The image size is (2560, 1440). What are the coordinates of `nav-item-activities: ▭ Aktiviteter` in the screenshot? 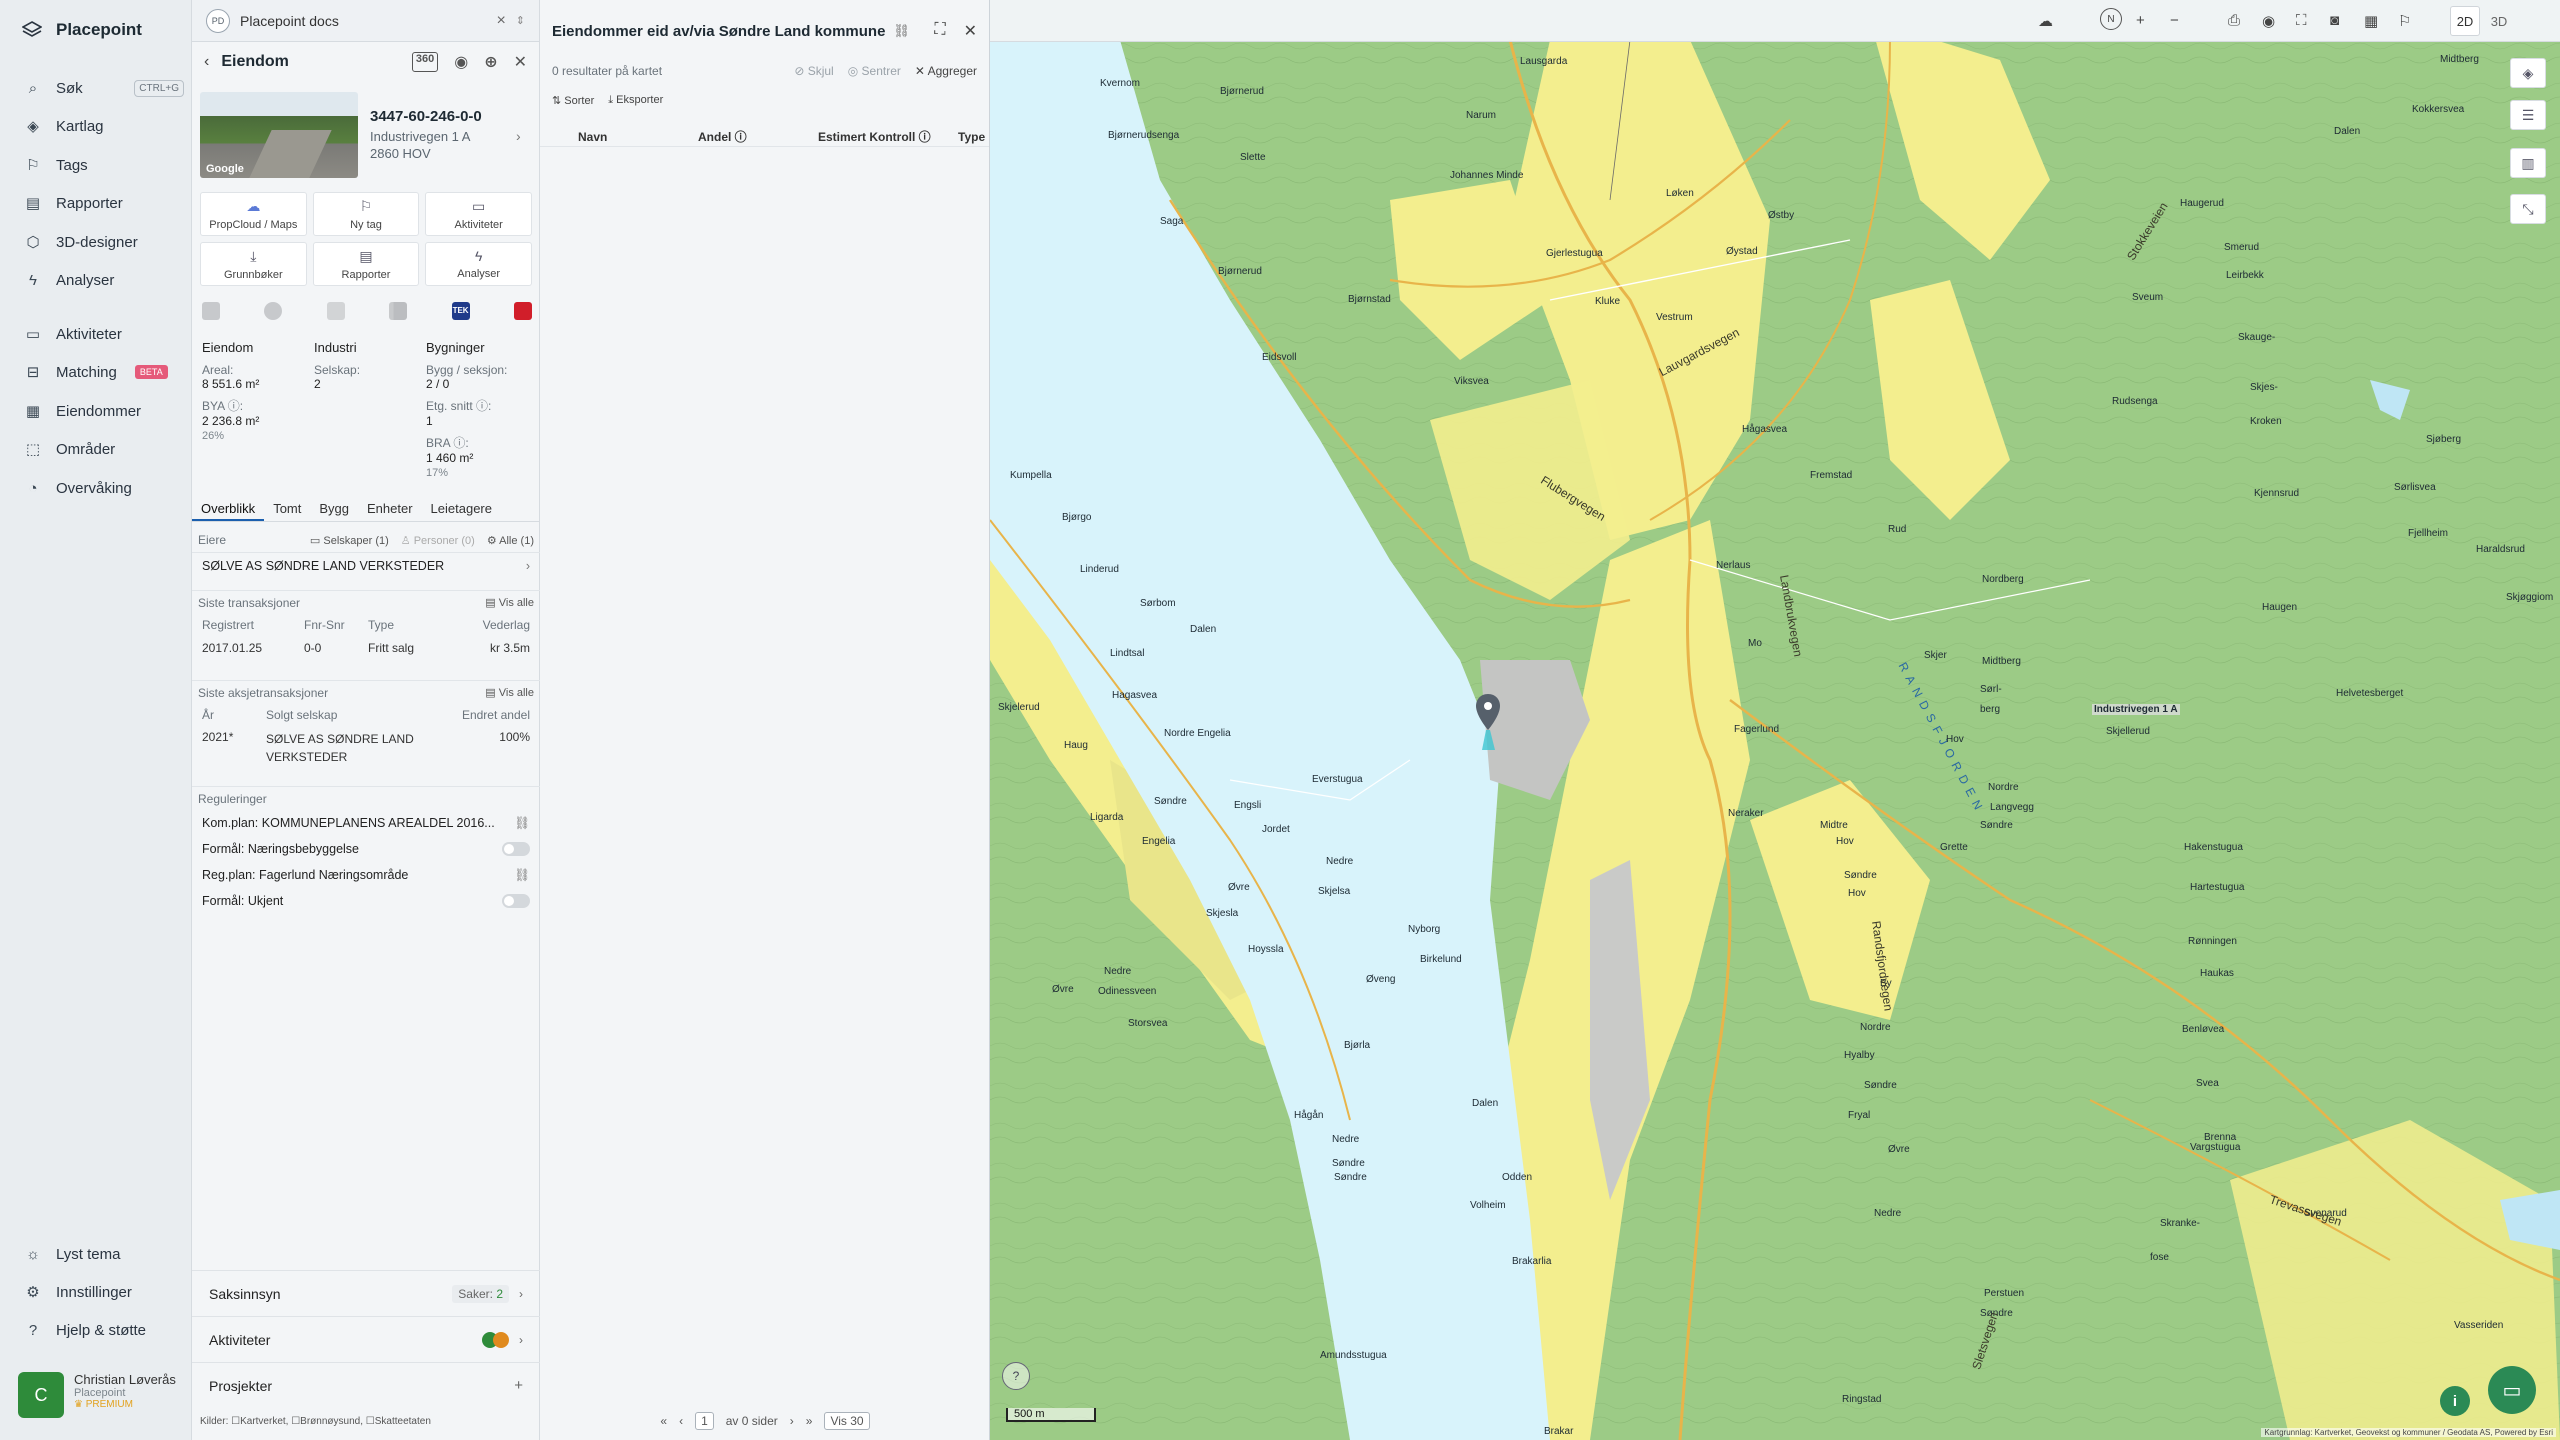 It's located at (104, 334).